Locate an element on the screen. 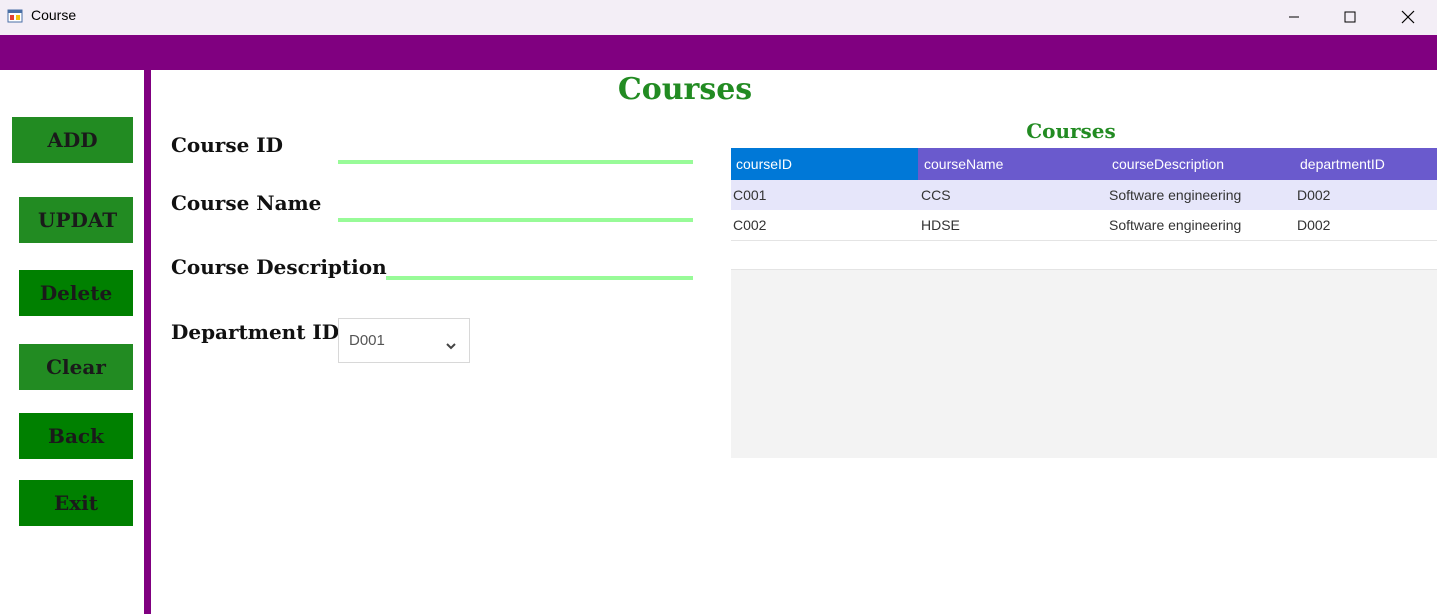 This screenshot has width=1437, height=614. maximize-button is located at coordinates (1350, 16).